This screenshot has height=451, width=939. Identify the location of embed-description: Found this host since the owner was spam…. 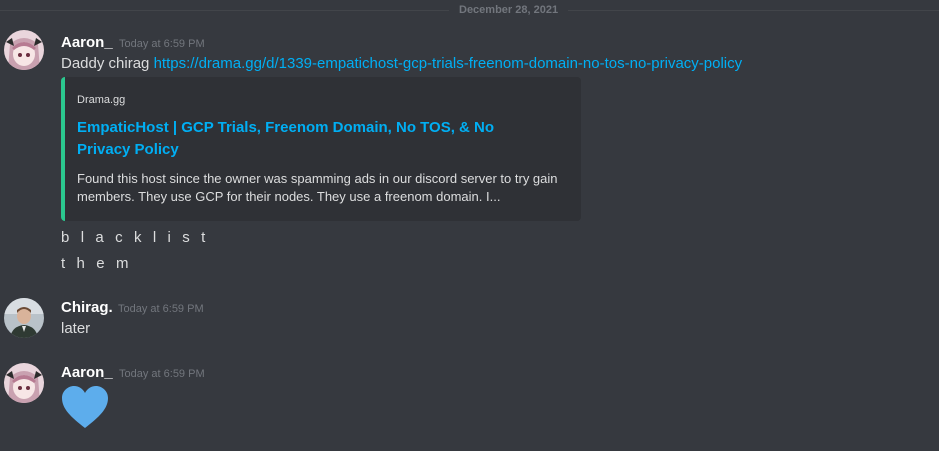
(317, 187).